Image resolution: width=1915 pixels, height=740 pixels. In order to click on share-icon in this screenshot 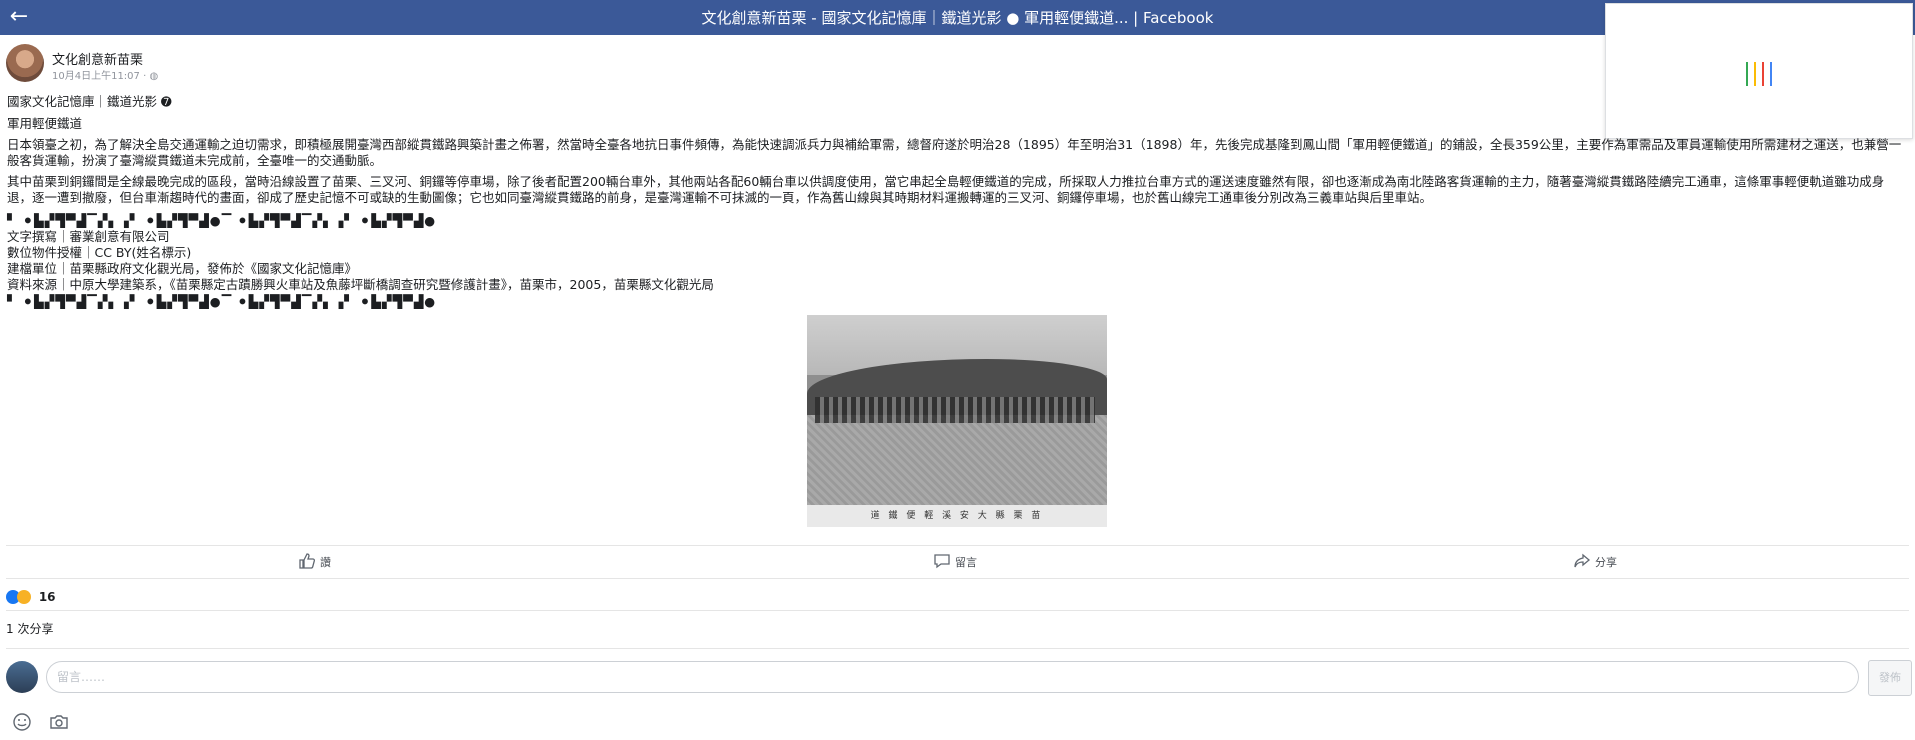, I will do `click(1582, 560)`.